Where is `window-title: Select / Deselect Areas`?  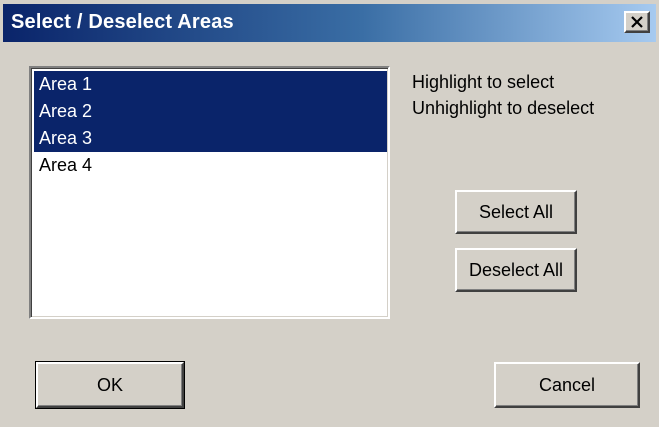
window-title: Select / Deselect Areas is located at coordinates (122, 22).